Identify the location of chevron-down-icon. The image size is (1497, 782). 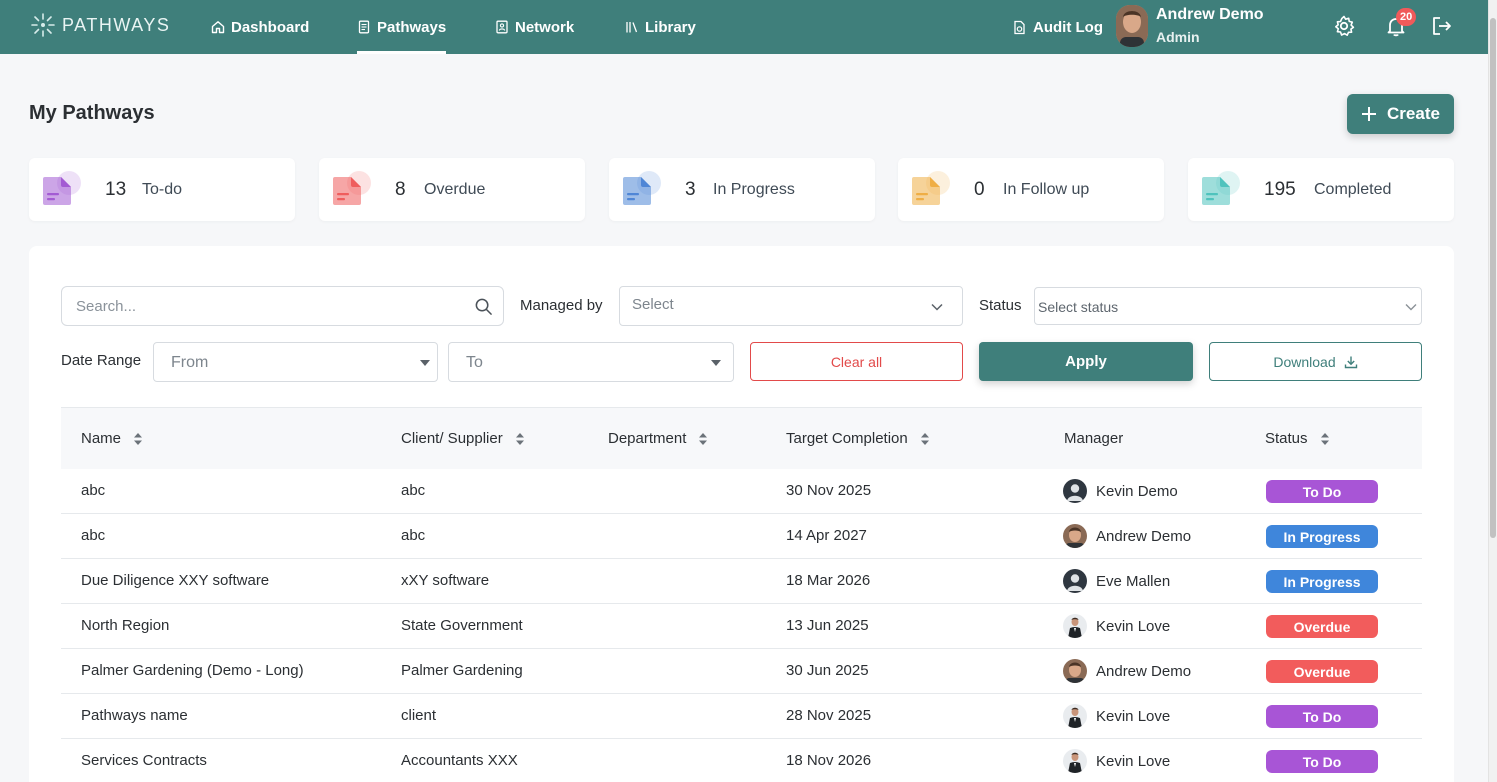
(1411, 307).